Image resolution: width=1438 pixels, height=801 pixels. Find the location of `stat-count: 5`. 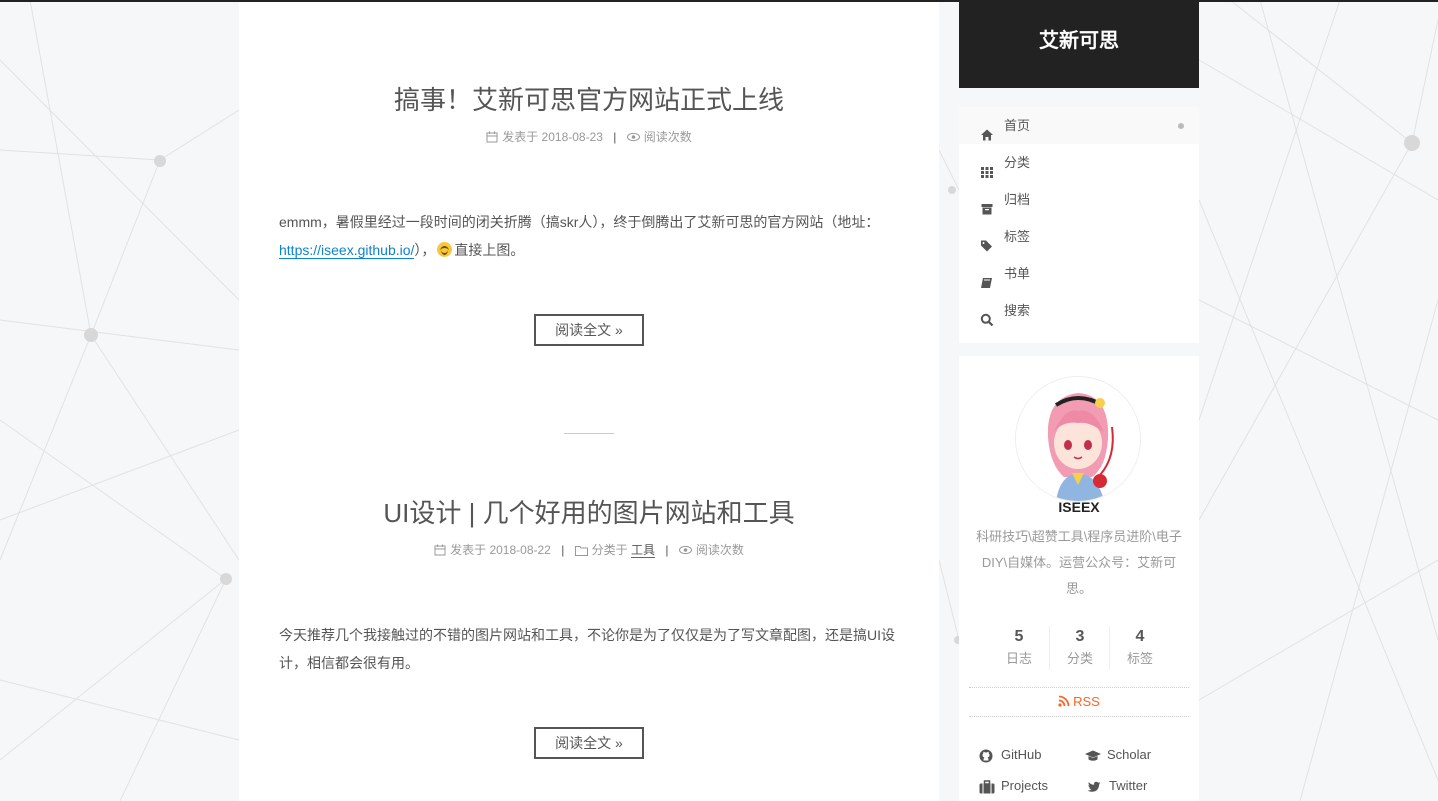

stat-count: 5 is located at coordinates (1019, 636).